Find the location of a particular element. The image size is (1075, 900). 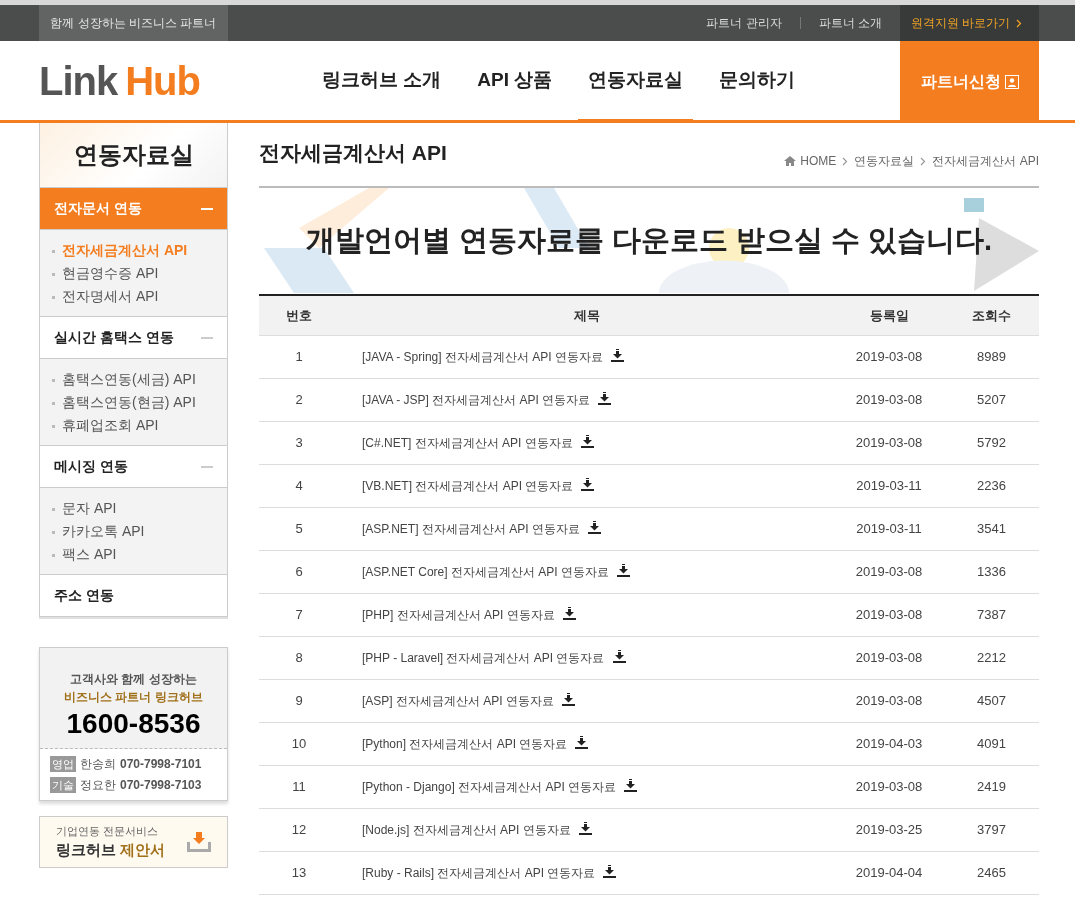

table-cell-text: 3797 is located at coordinates (991, 830).